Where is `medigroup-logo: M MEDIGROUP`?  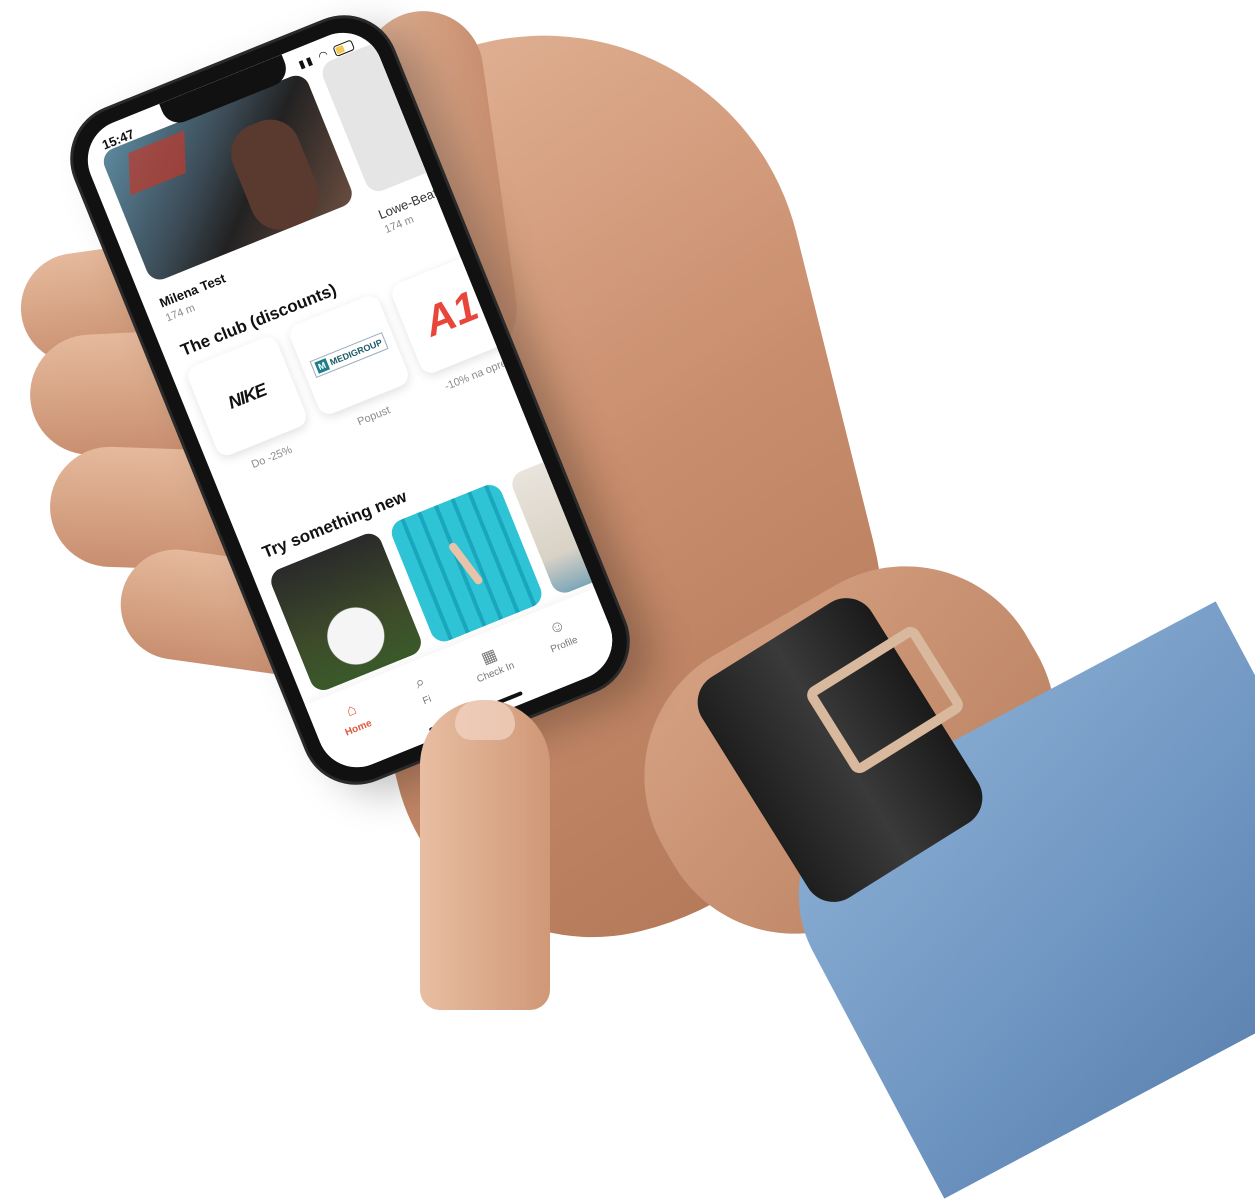 medigroup-logo: M MEDIGROUP is located at coordinates (349, 355).